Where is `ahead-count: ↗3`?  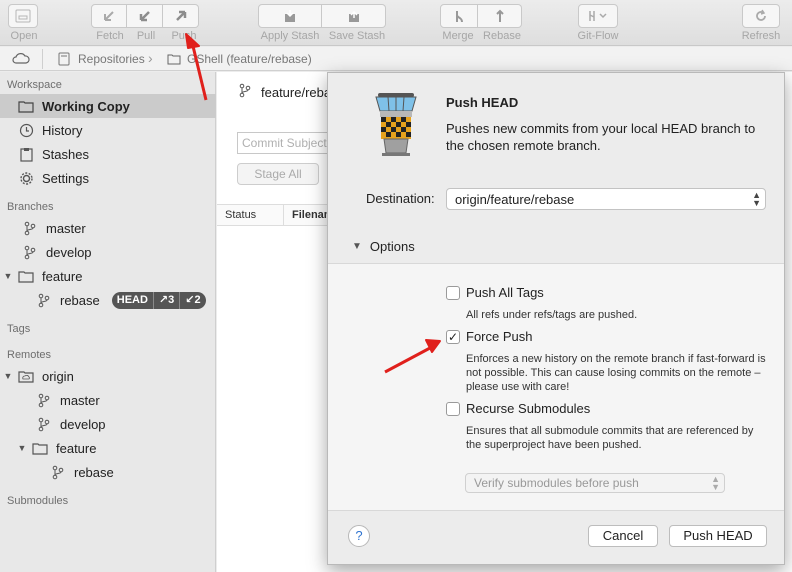 ahead-count: ↗3 is located at coordinates (165, 300).